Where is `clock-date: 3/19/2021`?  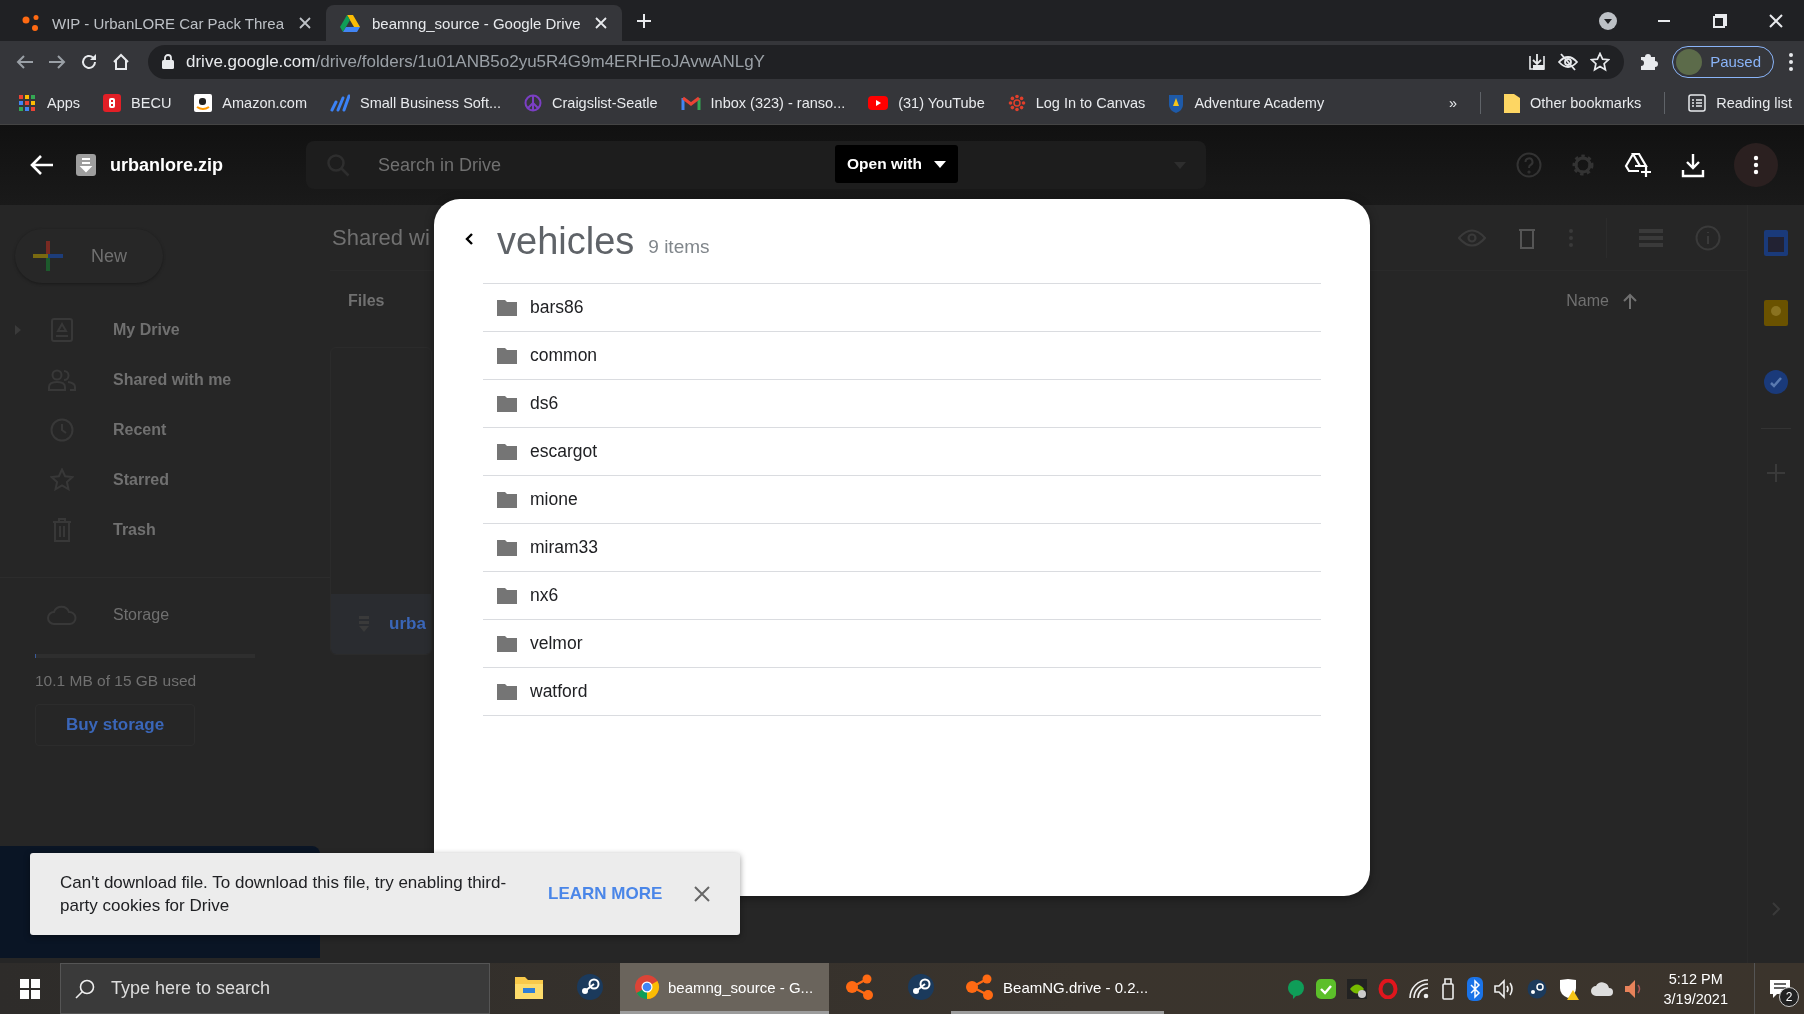 clock-date: 3/19/2021 is located at coordinates (1695, 999).